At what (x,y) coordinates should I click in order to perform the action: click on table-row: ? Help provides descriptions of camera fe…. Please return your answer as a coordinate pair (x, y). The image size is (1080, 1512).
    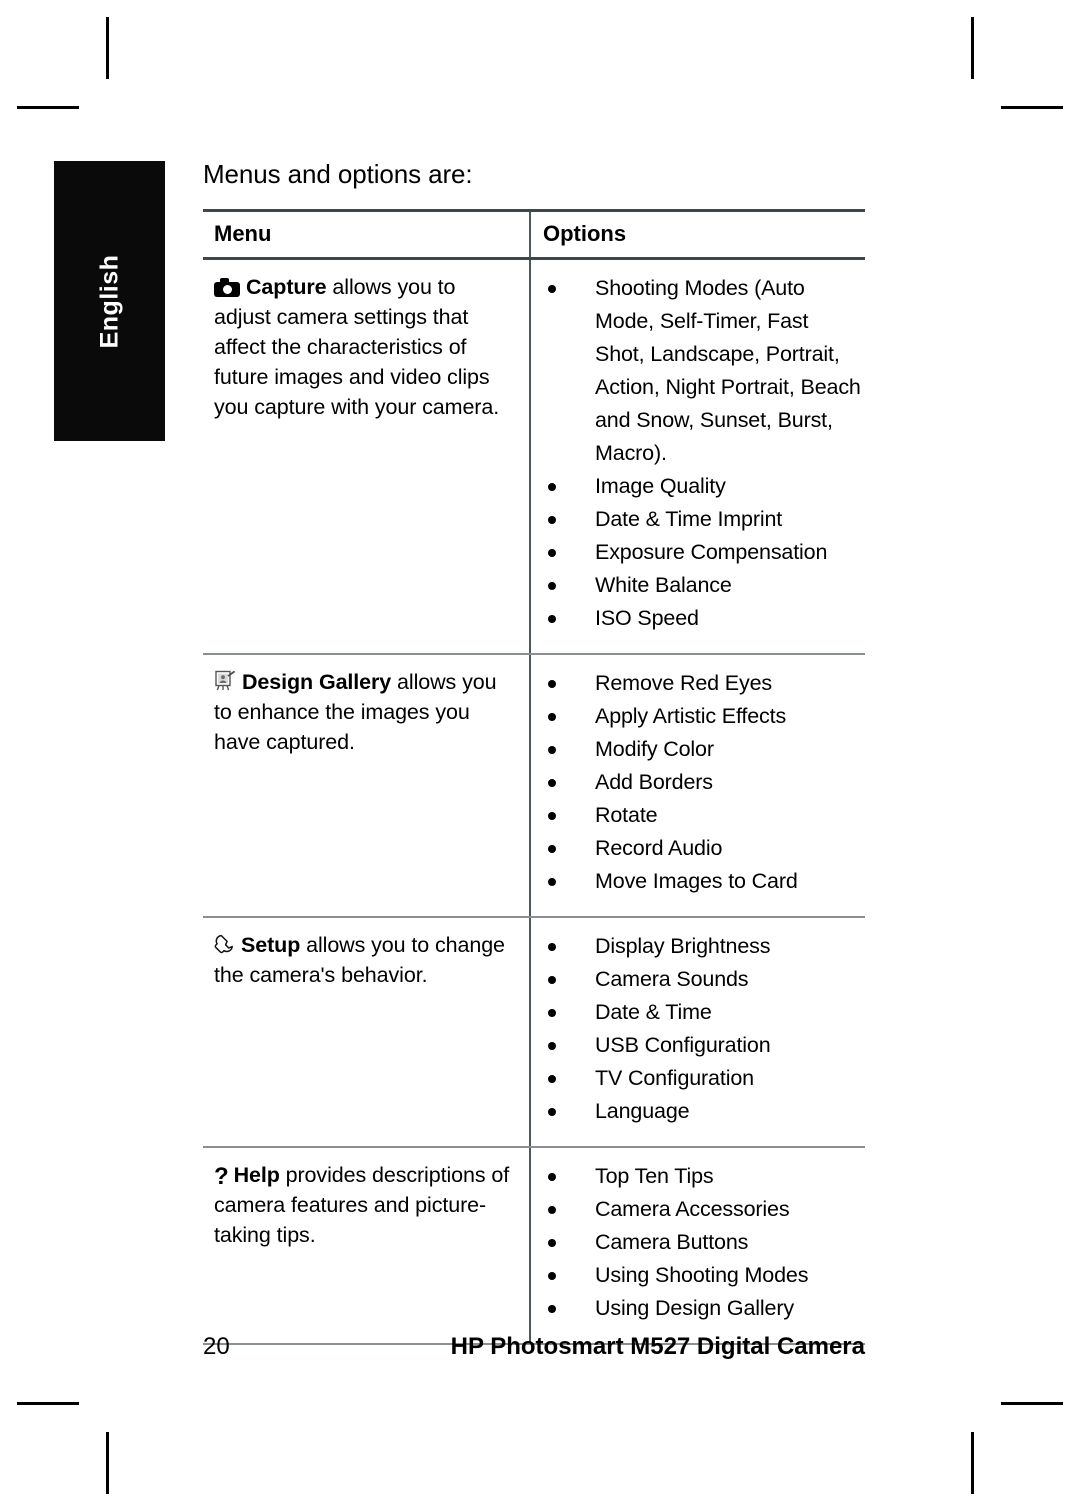
    Looking at the image, I should click on (534, 1246).